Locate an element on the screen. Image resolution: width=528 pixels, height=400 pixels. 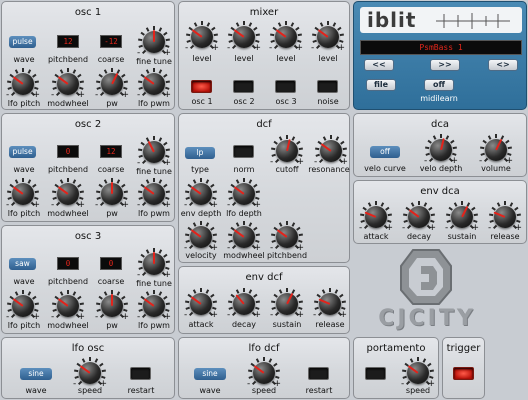
osc3-fine-tune-knob: - + is located at coordinates (154, 264).